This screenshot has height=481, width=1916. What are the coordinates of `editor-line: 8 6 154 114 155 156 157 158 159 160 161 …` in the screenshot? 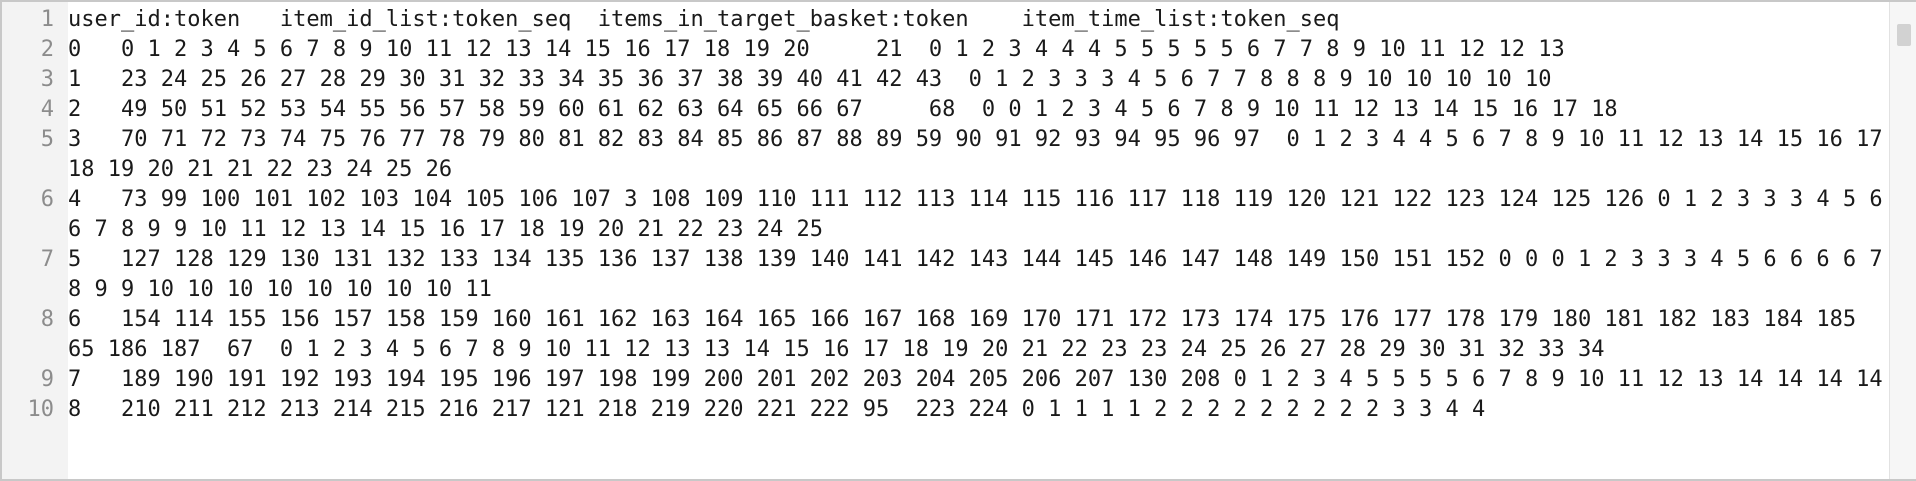 It's located at (946, 335).